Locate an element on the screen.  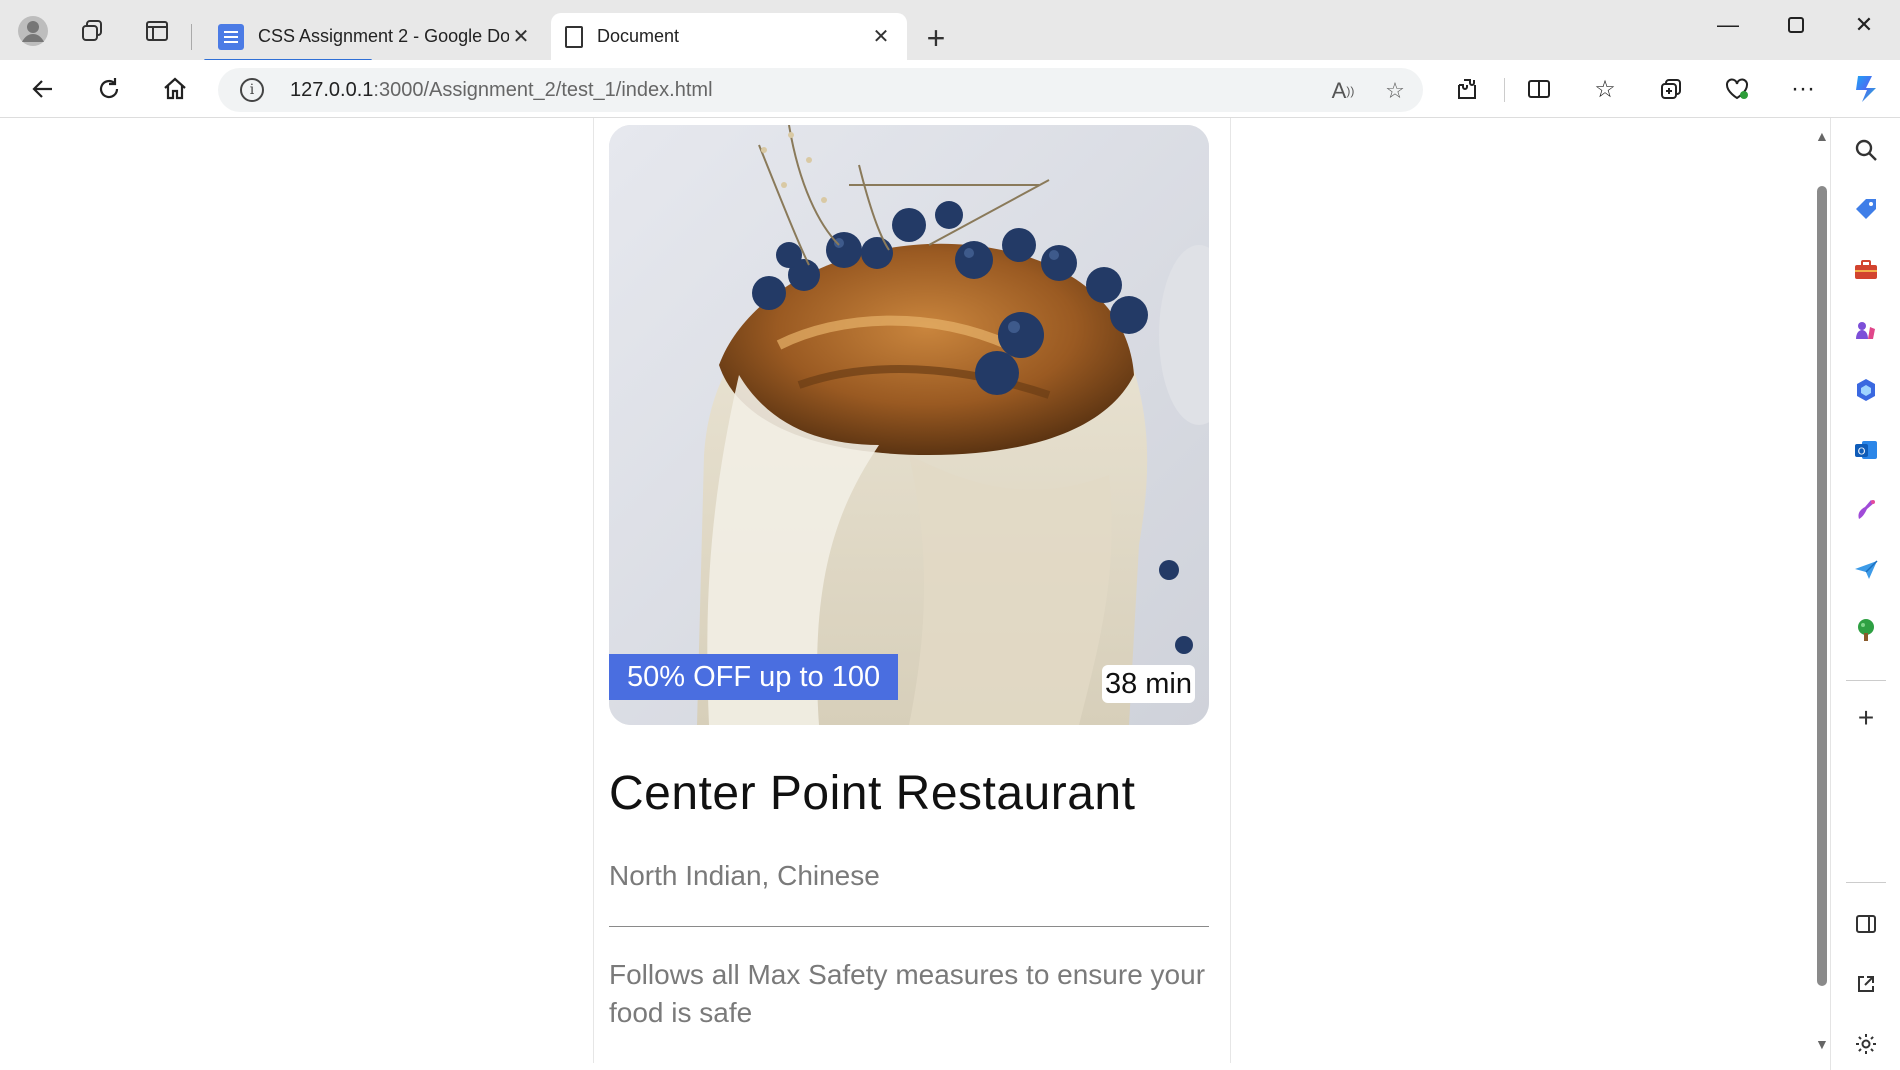
new-tab-button: + is located at coordinates (936, 38).